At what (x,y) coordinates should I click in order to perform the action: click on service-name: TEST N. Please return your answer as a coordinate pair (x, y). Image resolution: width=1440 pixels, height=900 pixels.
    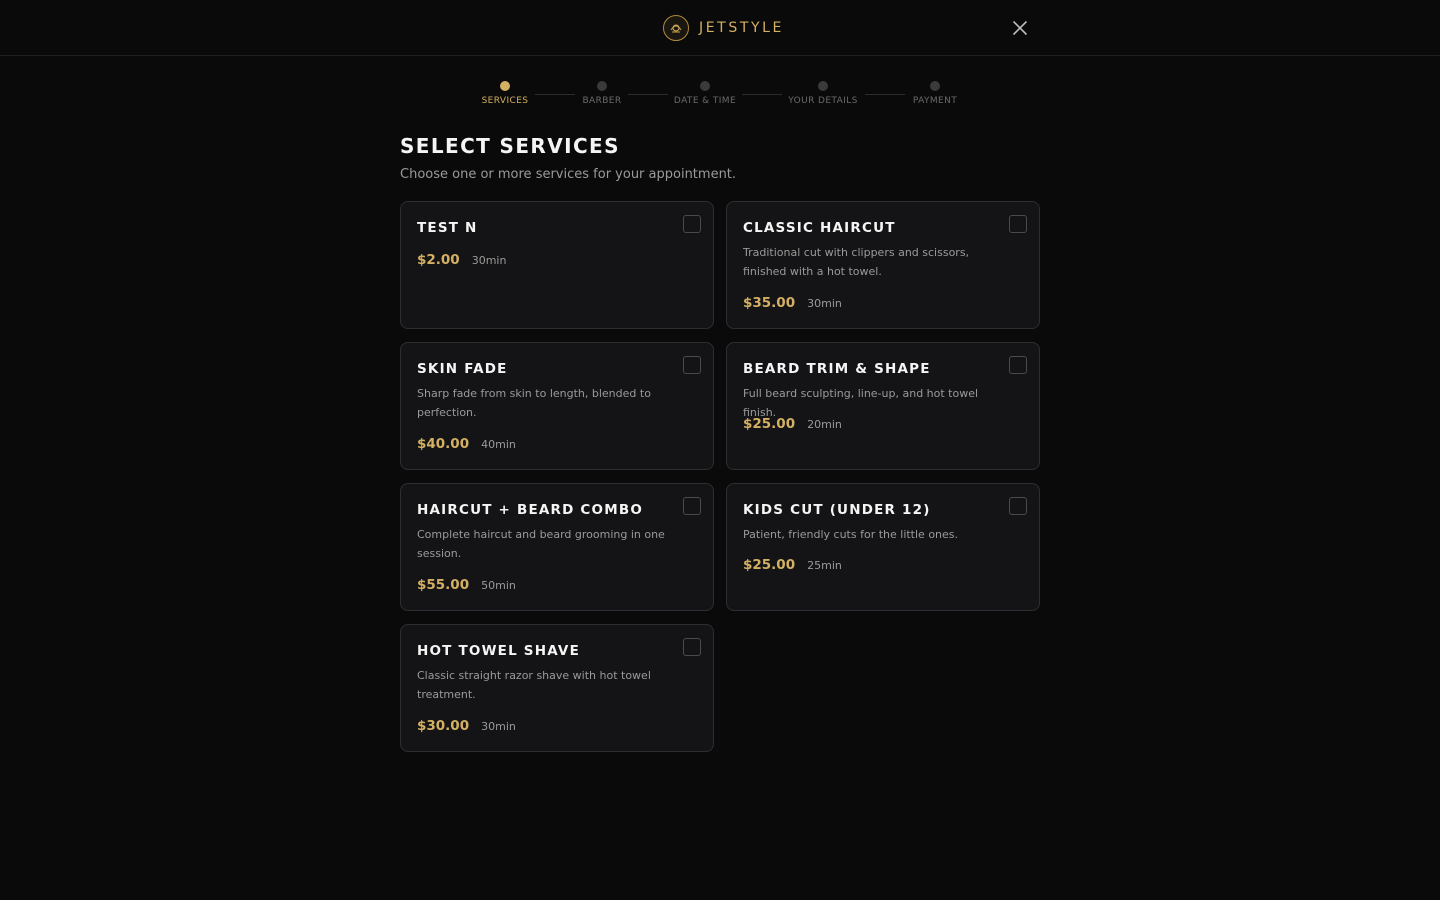
    Looking at the image, I should click on (447, 228).